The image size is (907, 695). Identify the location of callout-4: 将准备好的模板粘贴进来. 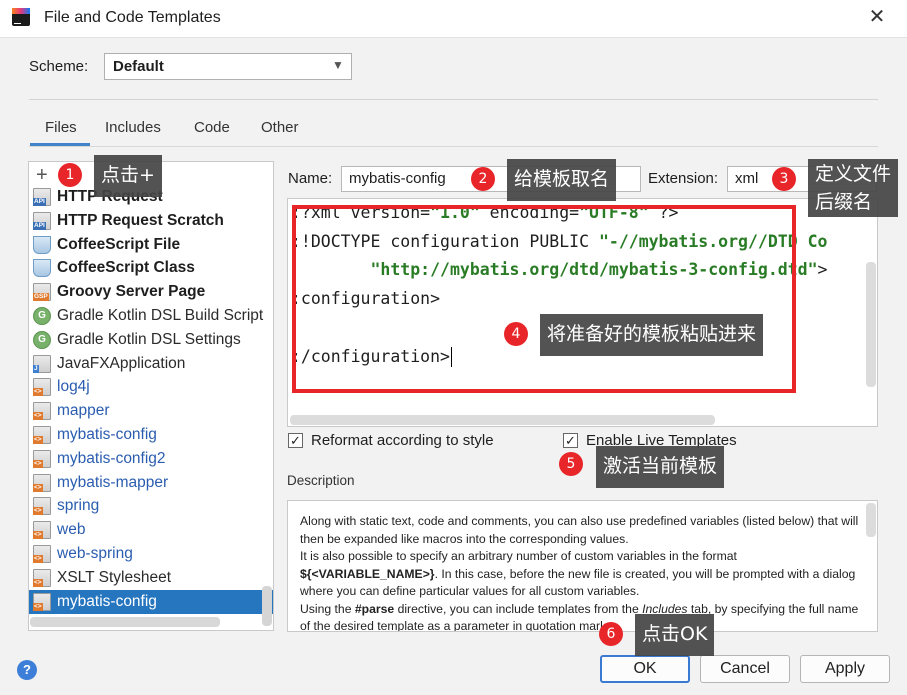
(652, 335).